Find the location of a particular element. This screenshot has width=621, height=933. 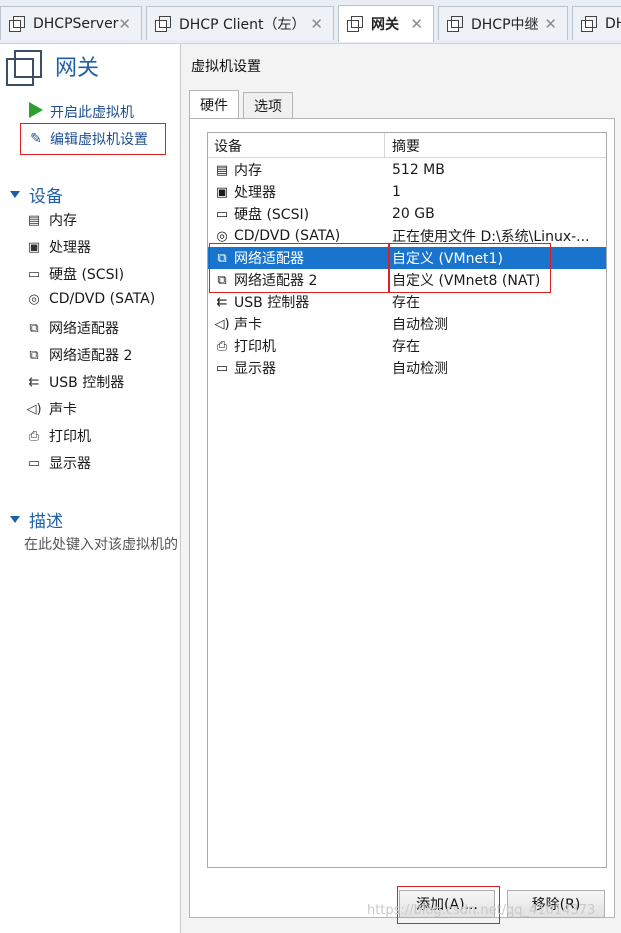

processor-icon: ▣ is located at coordinates (222, 192).